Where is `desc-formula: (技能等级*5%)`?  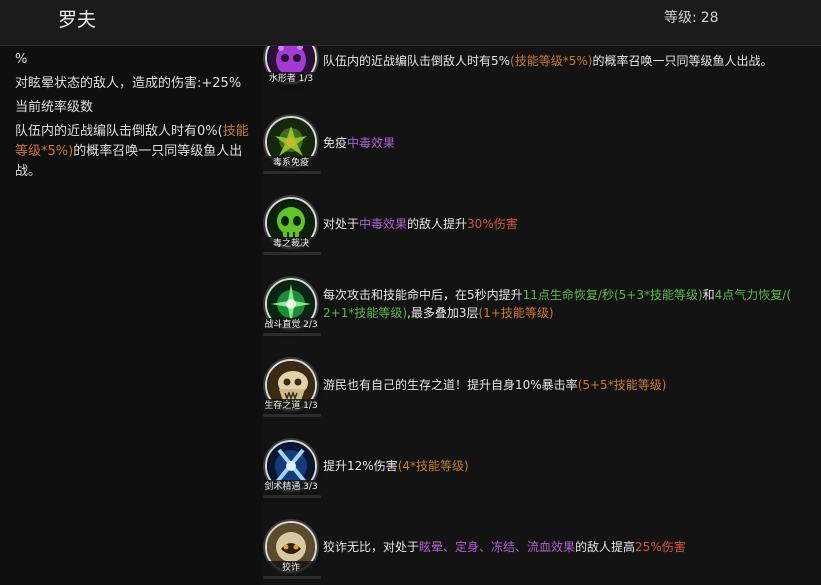 desc-formula: (技能等级*5%) is located at coordinates (551, 61).